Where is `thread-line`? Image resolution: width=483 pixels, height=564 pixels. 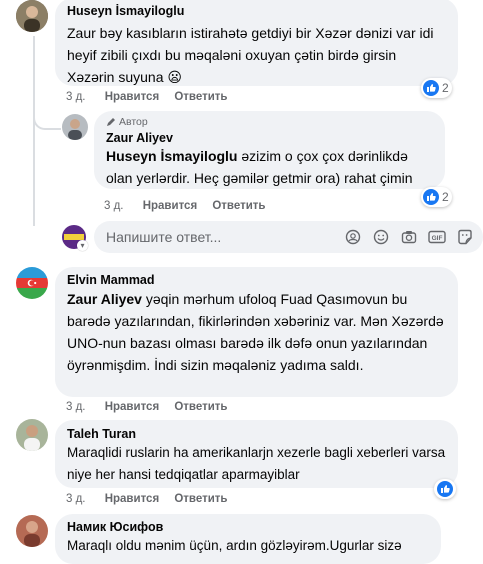 thread-line is located at coordinates (34, 131).